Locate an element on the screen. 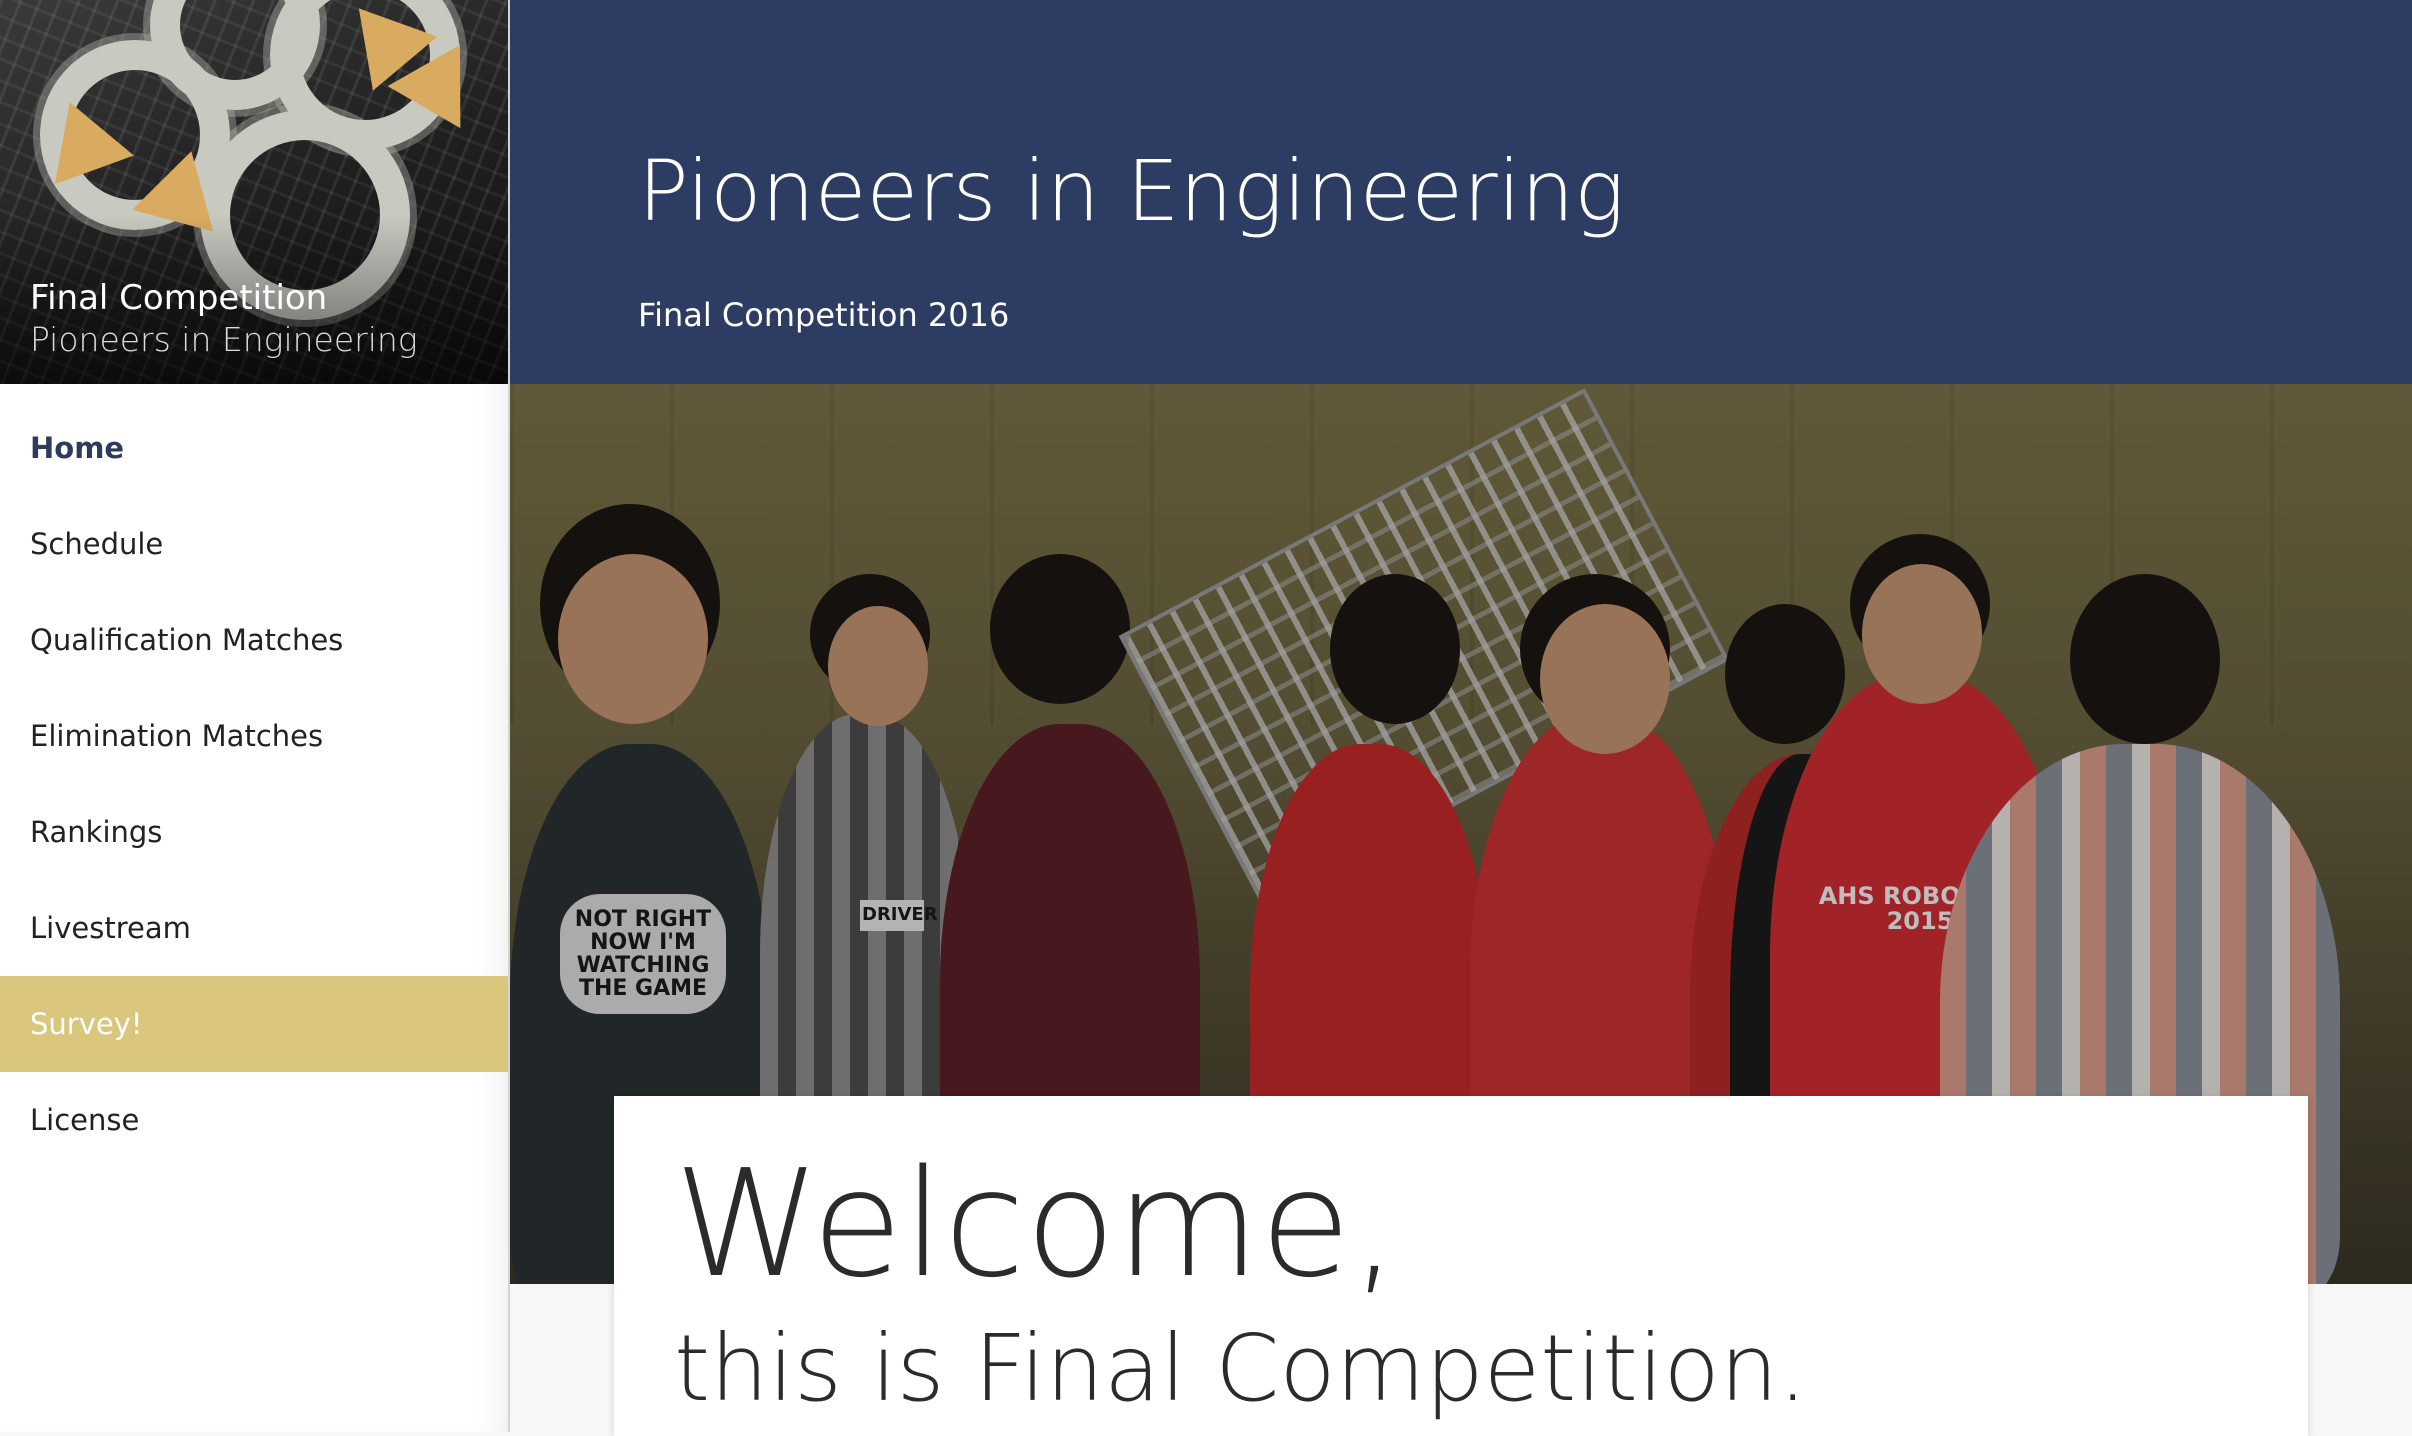  nav-item-schedule: Schedule is located at coordinates (254, 544).